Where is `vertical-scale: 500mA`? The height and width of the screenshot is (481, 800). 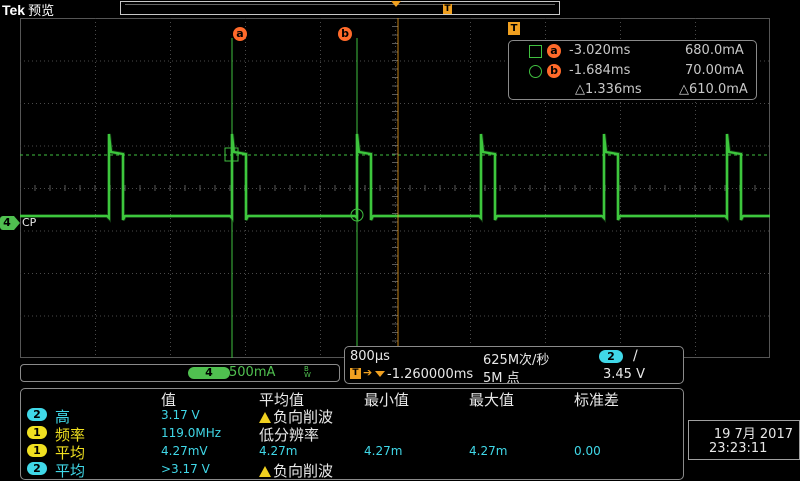 vertical-scale: 500mA is located at coordinates (252, 372).